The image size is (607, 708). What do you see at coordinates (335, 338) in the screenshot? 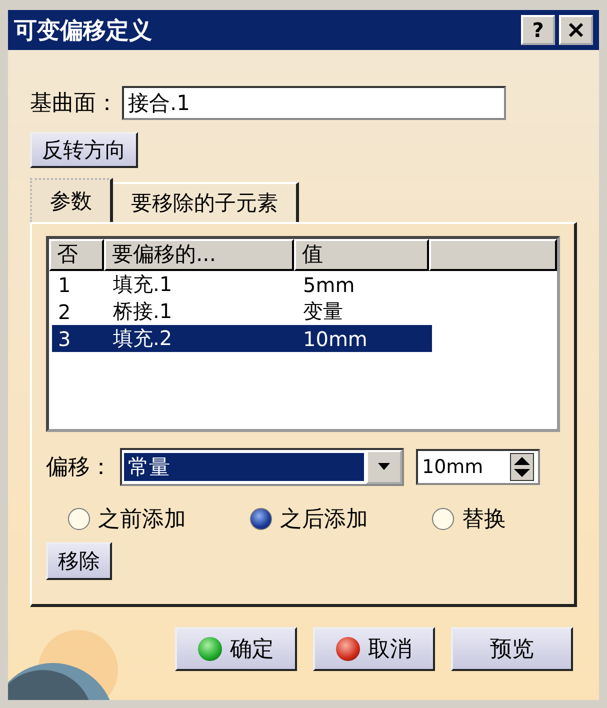
I see `table-cell-text: 10mm` at bounding box center [335, 338].